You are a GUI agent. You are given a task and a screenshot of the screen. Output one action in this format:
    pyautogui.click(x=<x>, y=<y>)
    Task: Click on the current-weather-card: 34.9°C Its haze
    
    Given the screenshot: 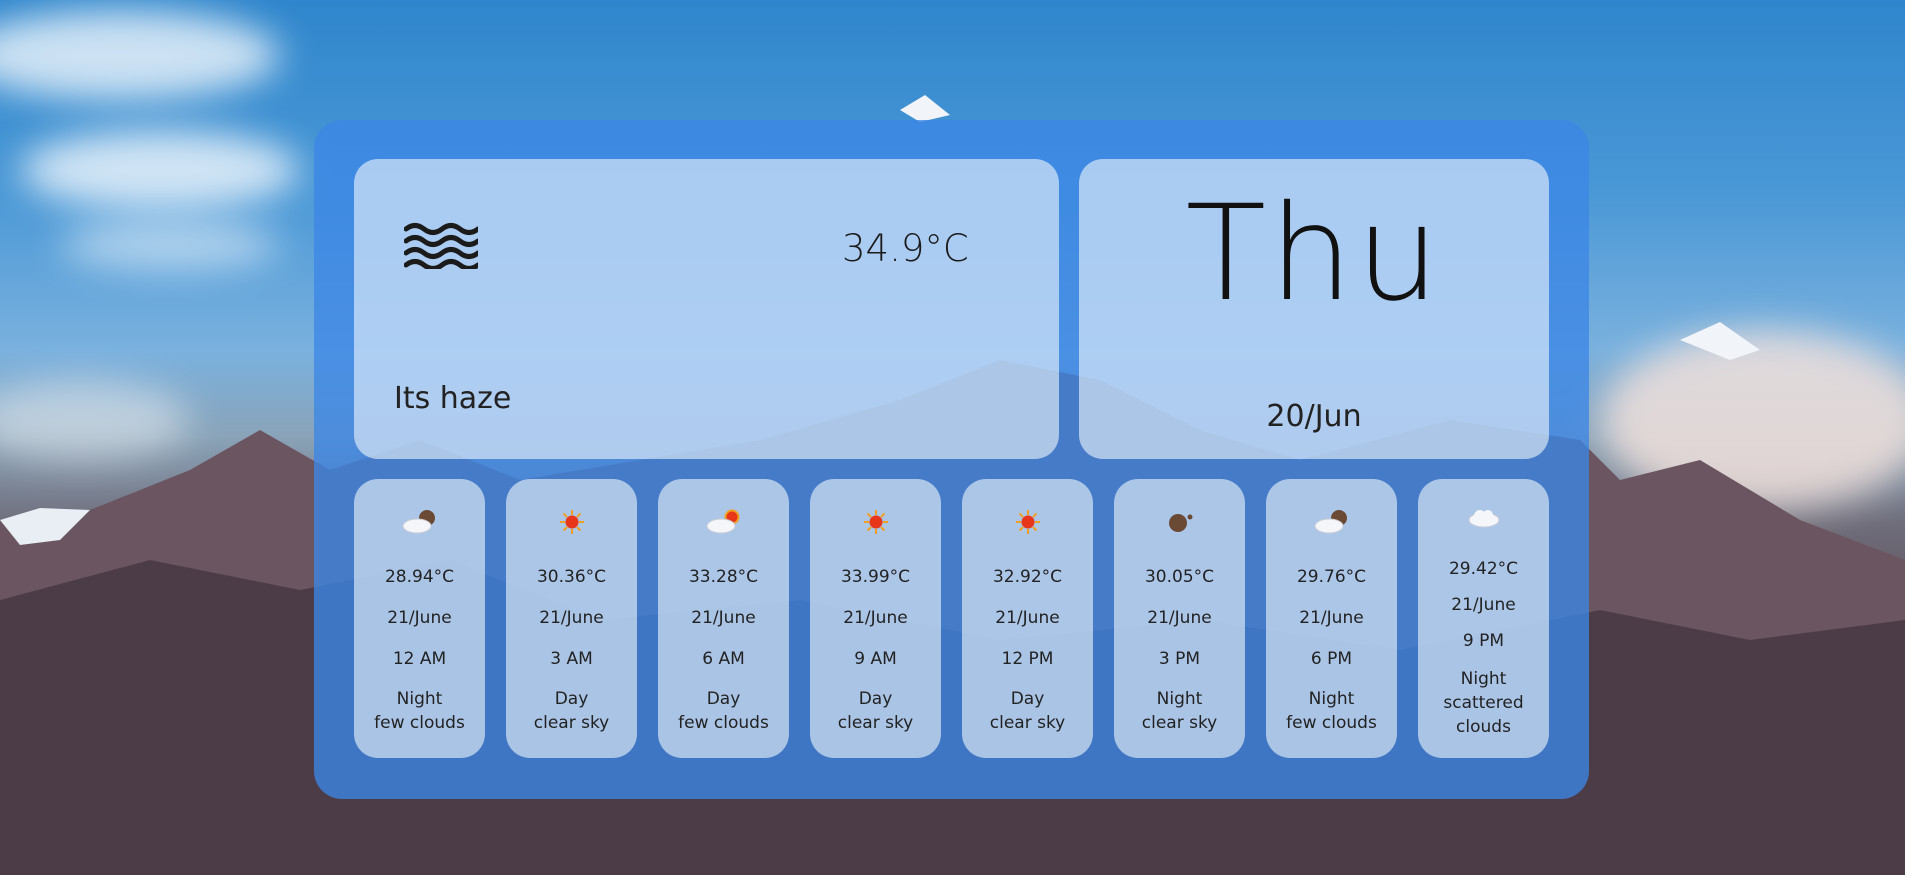 What is the action you would take?
    pyautogui.click(x=706, y=309)
    